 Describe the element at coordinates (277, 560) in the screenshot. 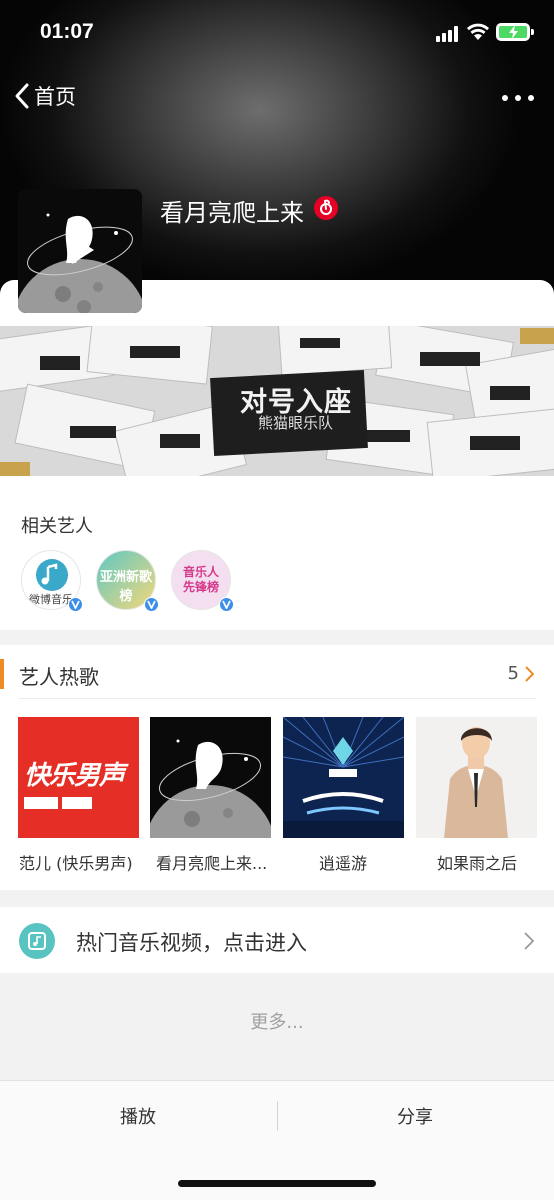

I see `related-artists-section: 相关艺人 微博音乐 亚洲新歌榜 音乐人先锋榜` at that location.